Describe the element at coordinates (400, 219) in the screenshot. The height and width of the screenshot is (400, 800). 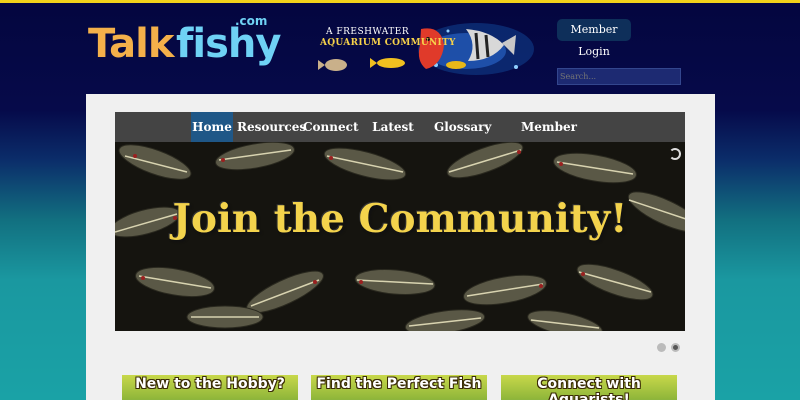
I see `slide-title: Join the Community!` at that location.